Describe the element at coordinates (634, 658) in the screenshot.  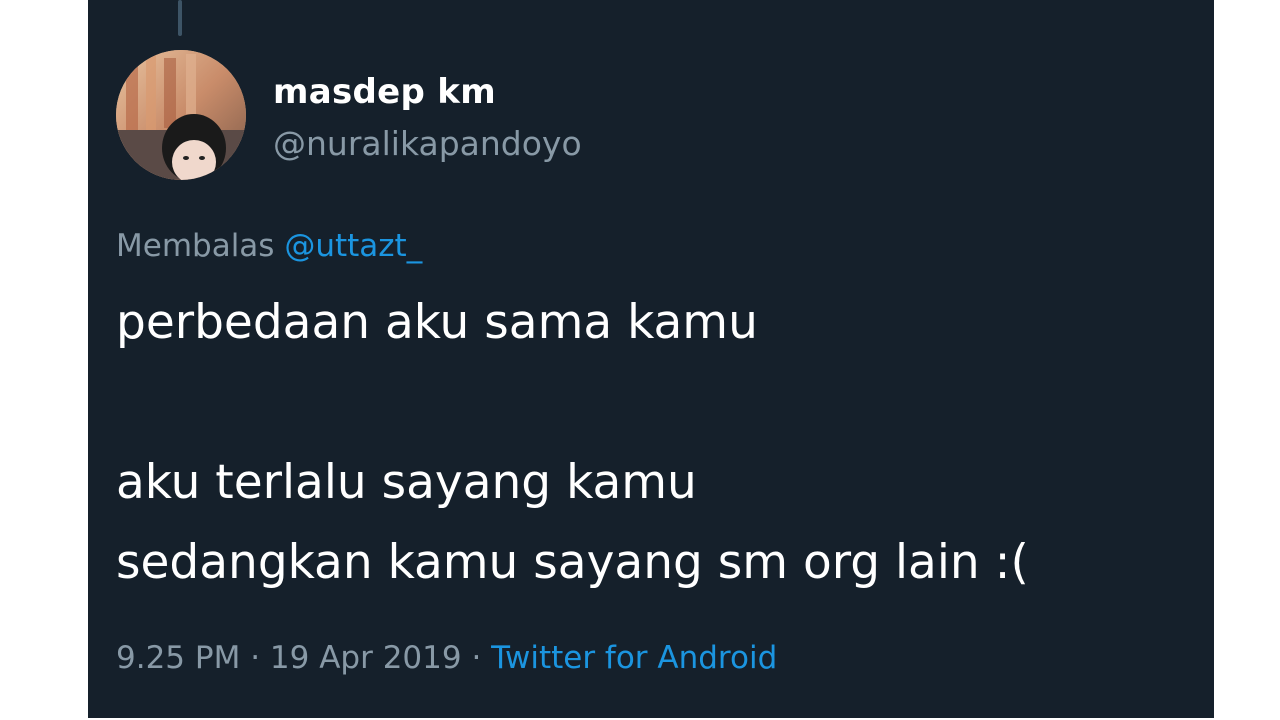
I see `tweet-source-link: Twitter for Android` at that location.